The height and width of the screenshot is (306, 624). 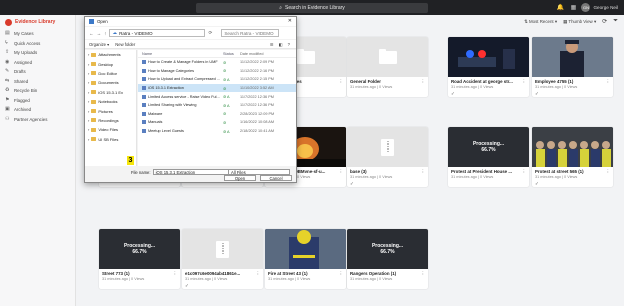 What do you see at coordinates (99, 33) in the screenshot?
I see `forward-icon: →` at bounding box center [99, 33].